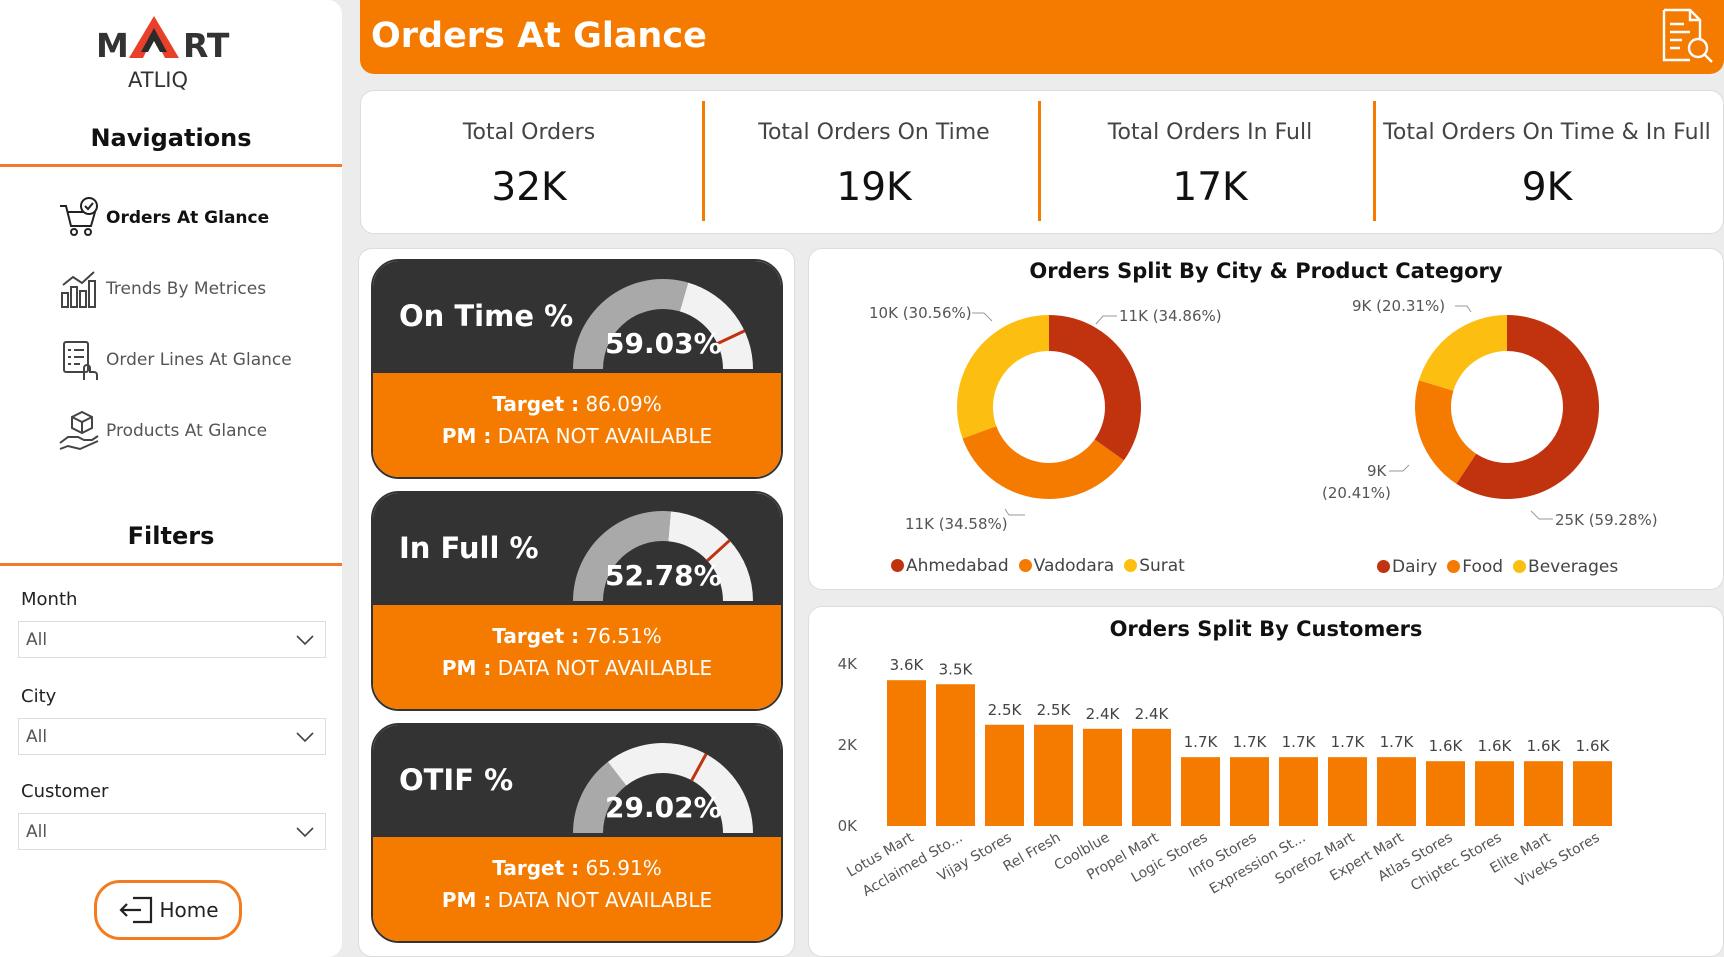  I want to click on y-tick-label: 4K, so click(848, 664).